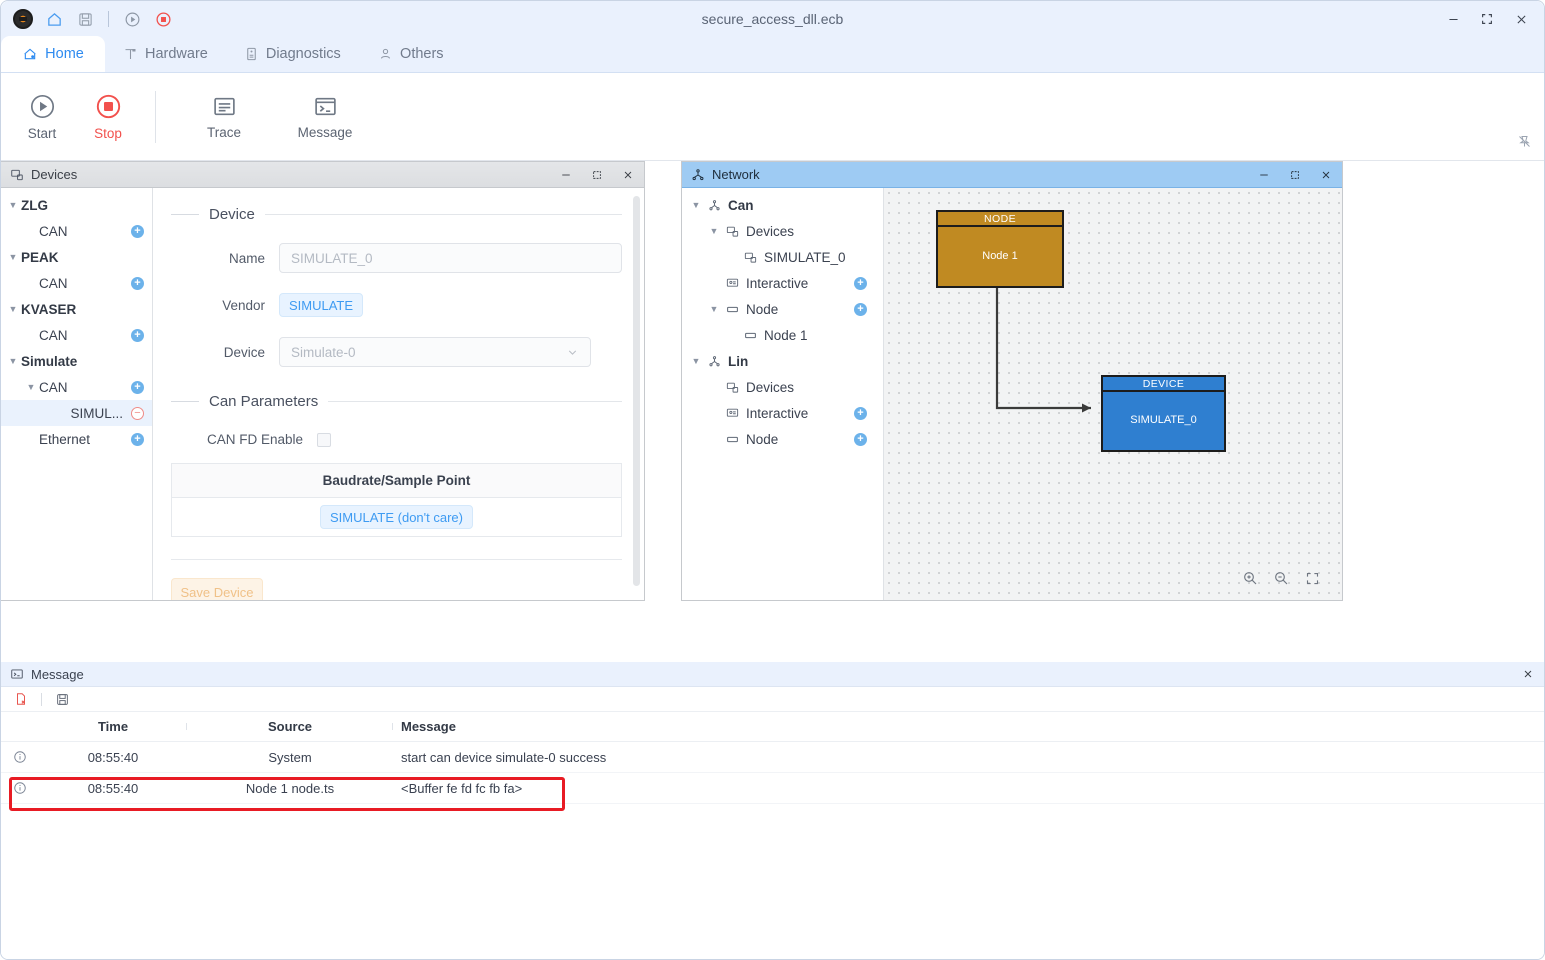  What do you see at coordinates (76, 387) in the screenshot?
I see `device-tree-item: ▼ CAN +` at bounding box center [76, 387].